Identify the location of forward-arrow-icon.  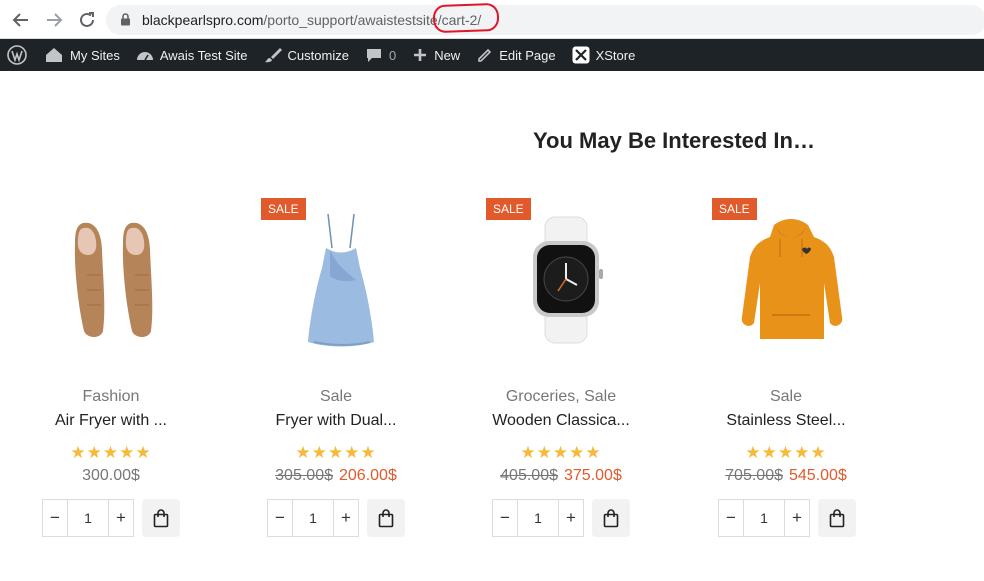
(54, 20).